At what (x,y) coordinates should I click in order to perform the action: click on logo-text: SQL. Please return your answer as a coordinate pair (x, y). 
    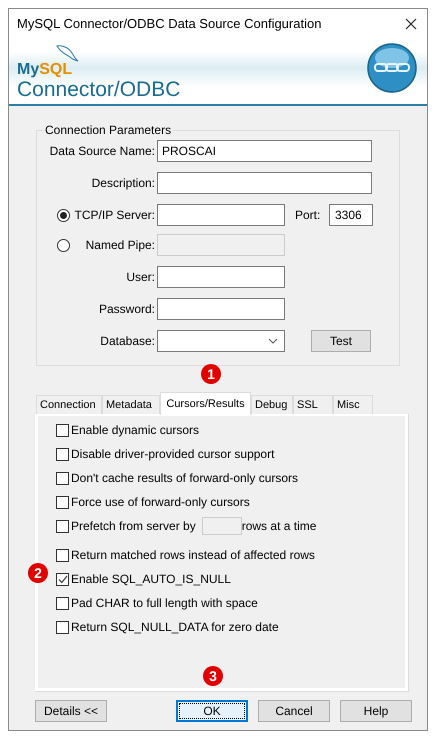
    Looking at the image, I should click on (55, 70).